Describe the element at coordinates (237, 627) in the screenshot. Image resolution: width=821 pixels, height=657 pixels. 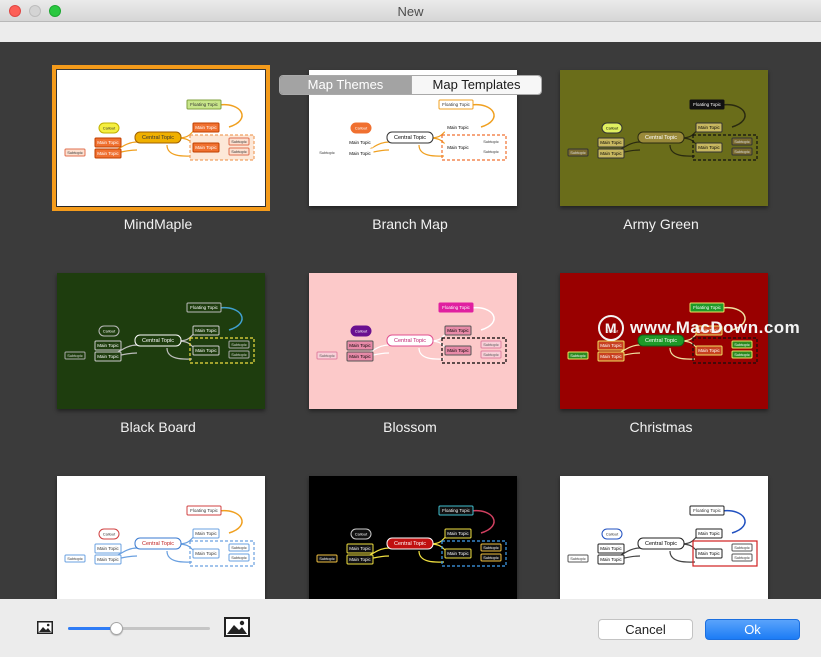
I see `large-image-icon` at that location.